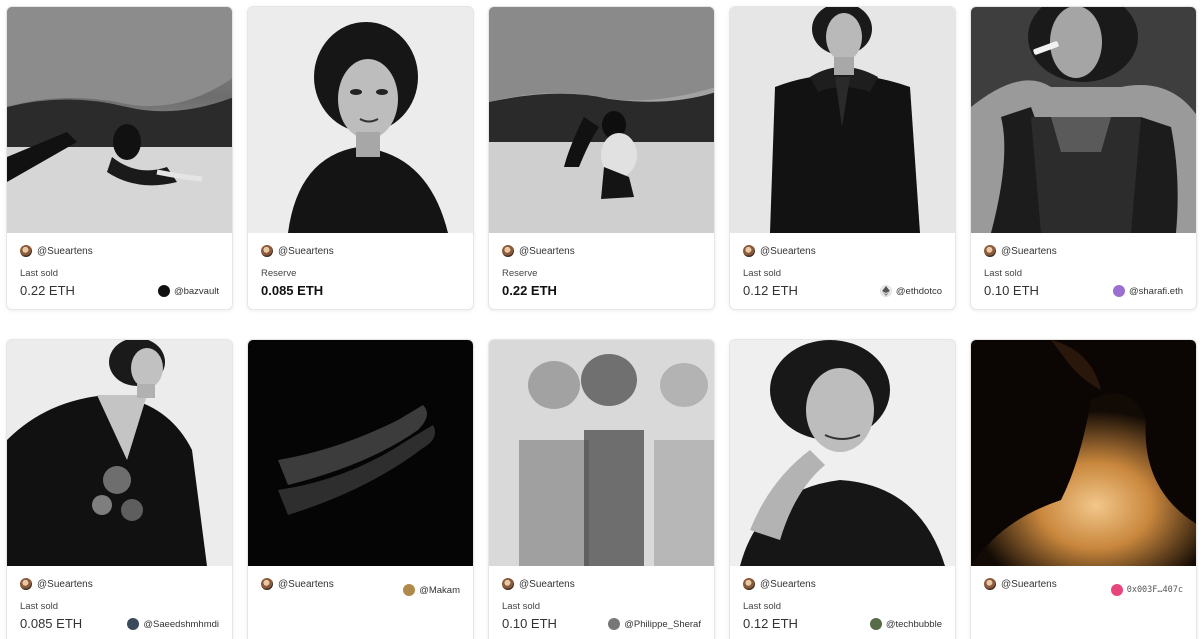 The width and height of the screenshot is (1200, 639). Describe the element at coordinates (439, 590) in the screenshot. I see `owner-name: @Makam` at that location.